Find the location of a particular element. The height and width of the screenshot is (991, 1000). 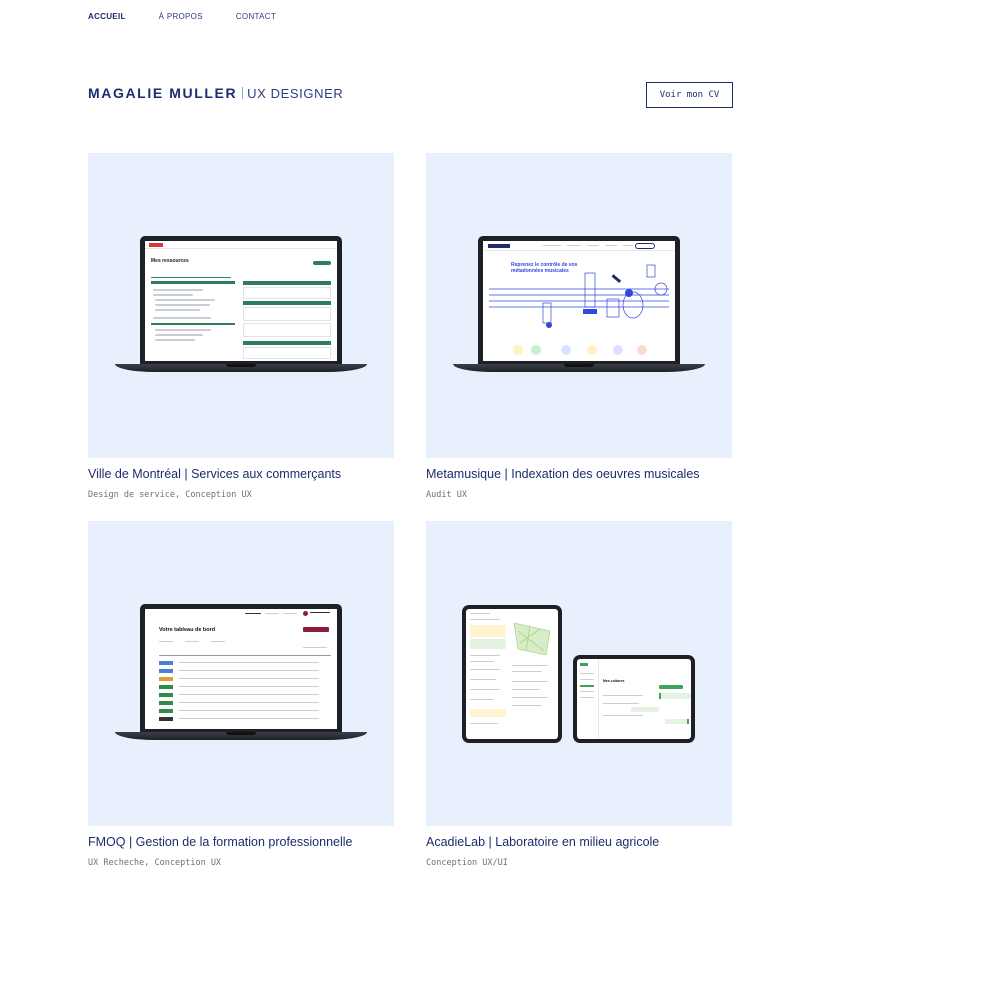

view-cv-button: Voir mon CV is located at coordinates (689, 95).